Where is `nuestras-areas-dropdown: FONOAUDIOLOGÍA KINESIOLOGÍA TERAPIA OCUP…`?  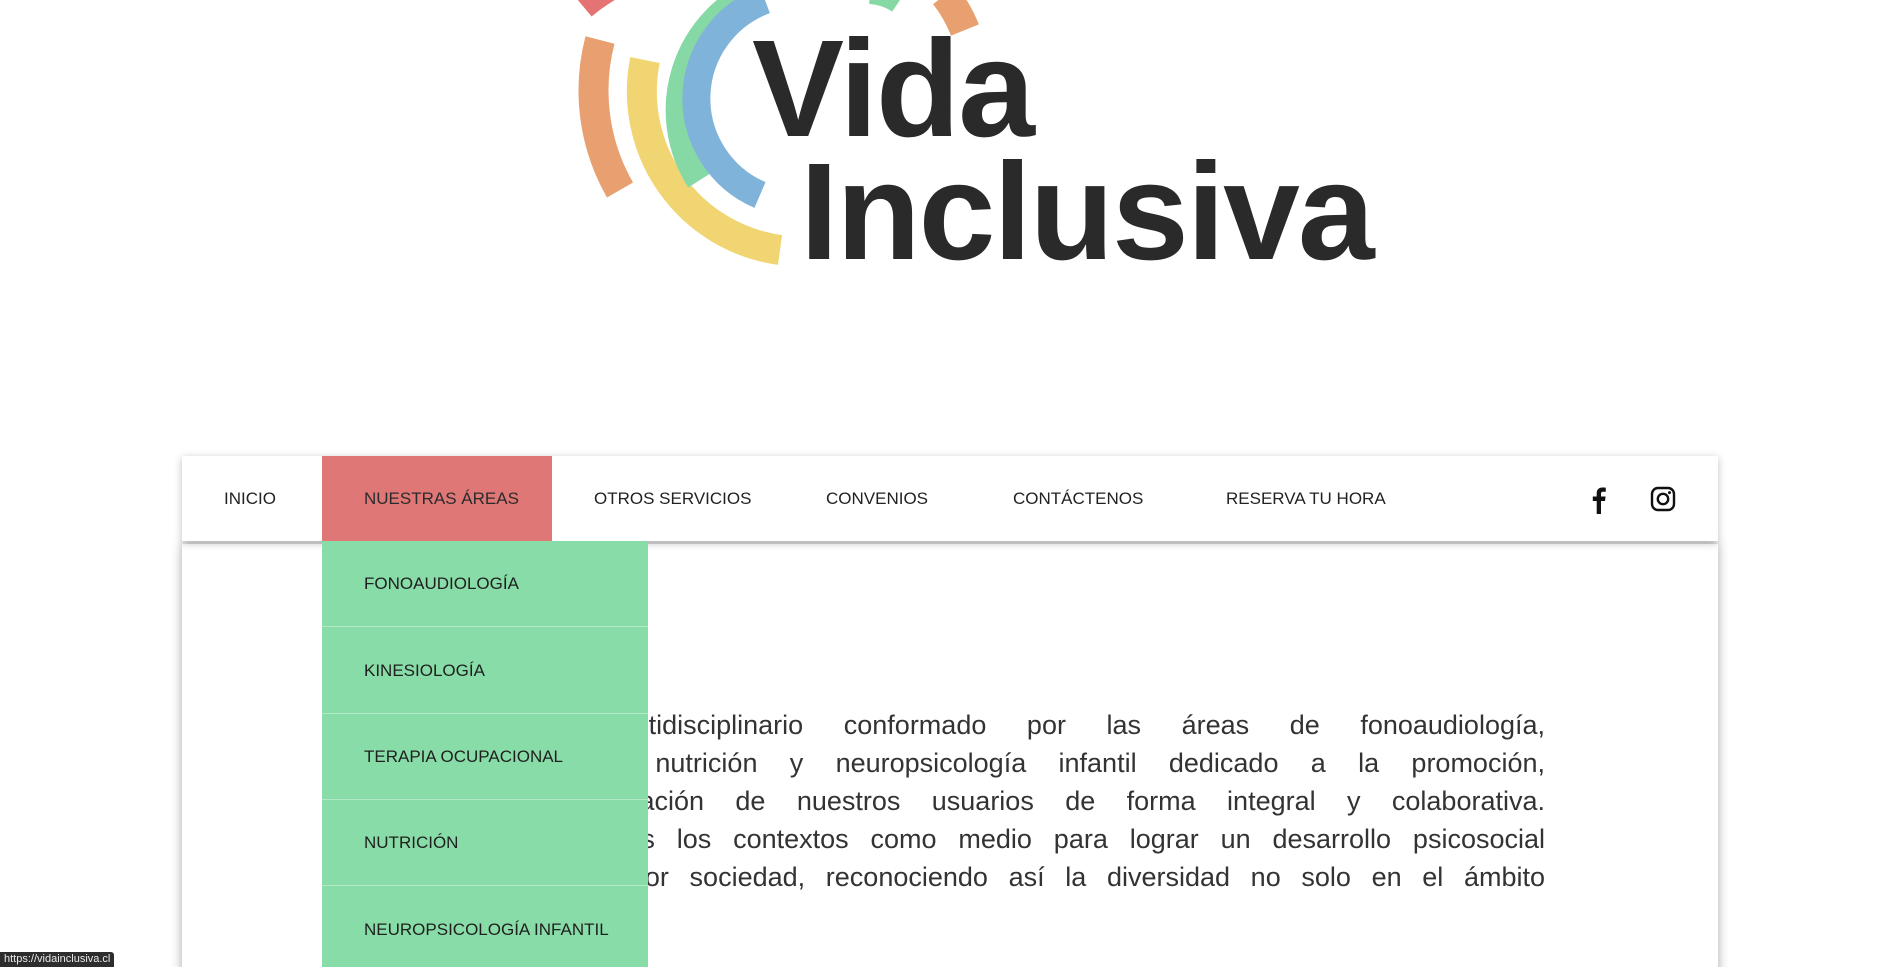 nuestras-areas-dropdown: FONOAUDIOLOGÍA KINESIOLOGÍA TERAPIA OCUP… is located at coordinates (485, 754).